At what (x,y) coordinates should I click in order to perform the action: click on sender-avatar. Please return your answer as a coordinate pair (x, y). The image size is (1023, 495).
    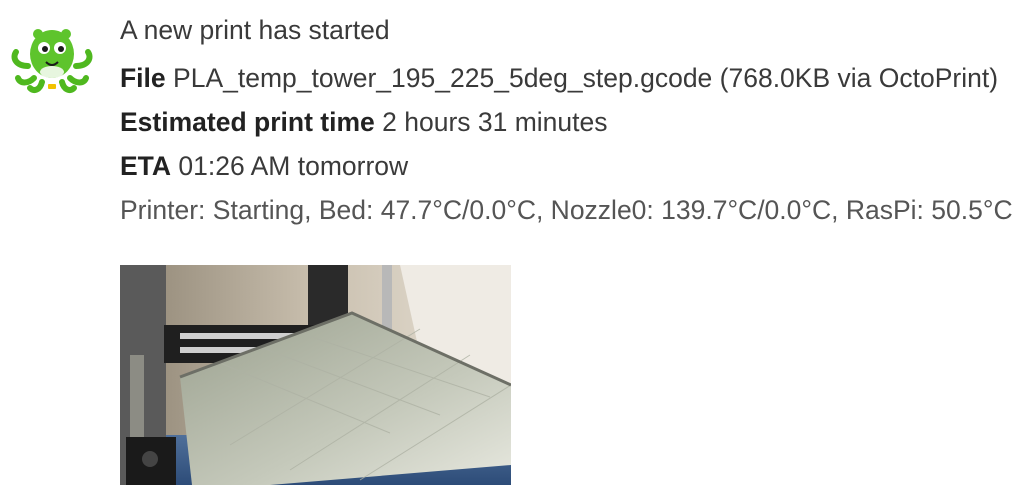
    Looking at the image, I should click on (52, 58).